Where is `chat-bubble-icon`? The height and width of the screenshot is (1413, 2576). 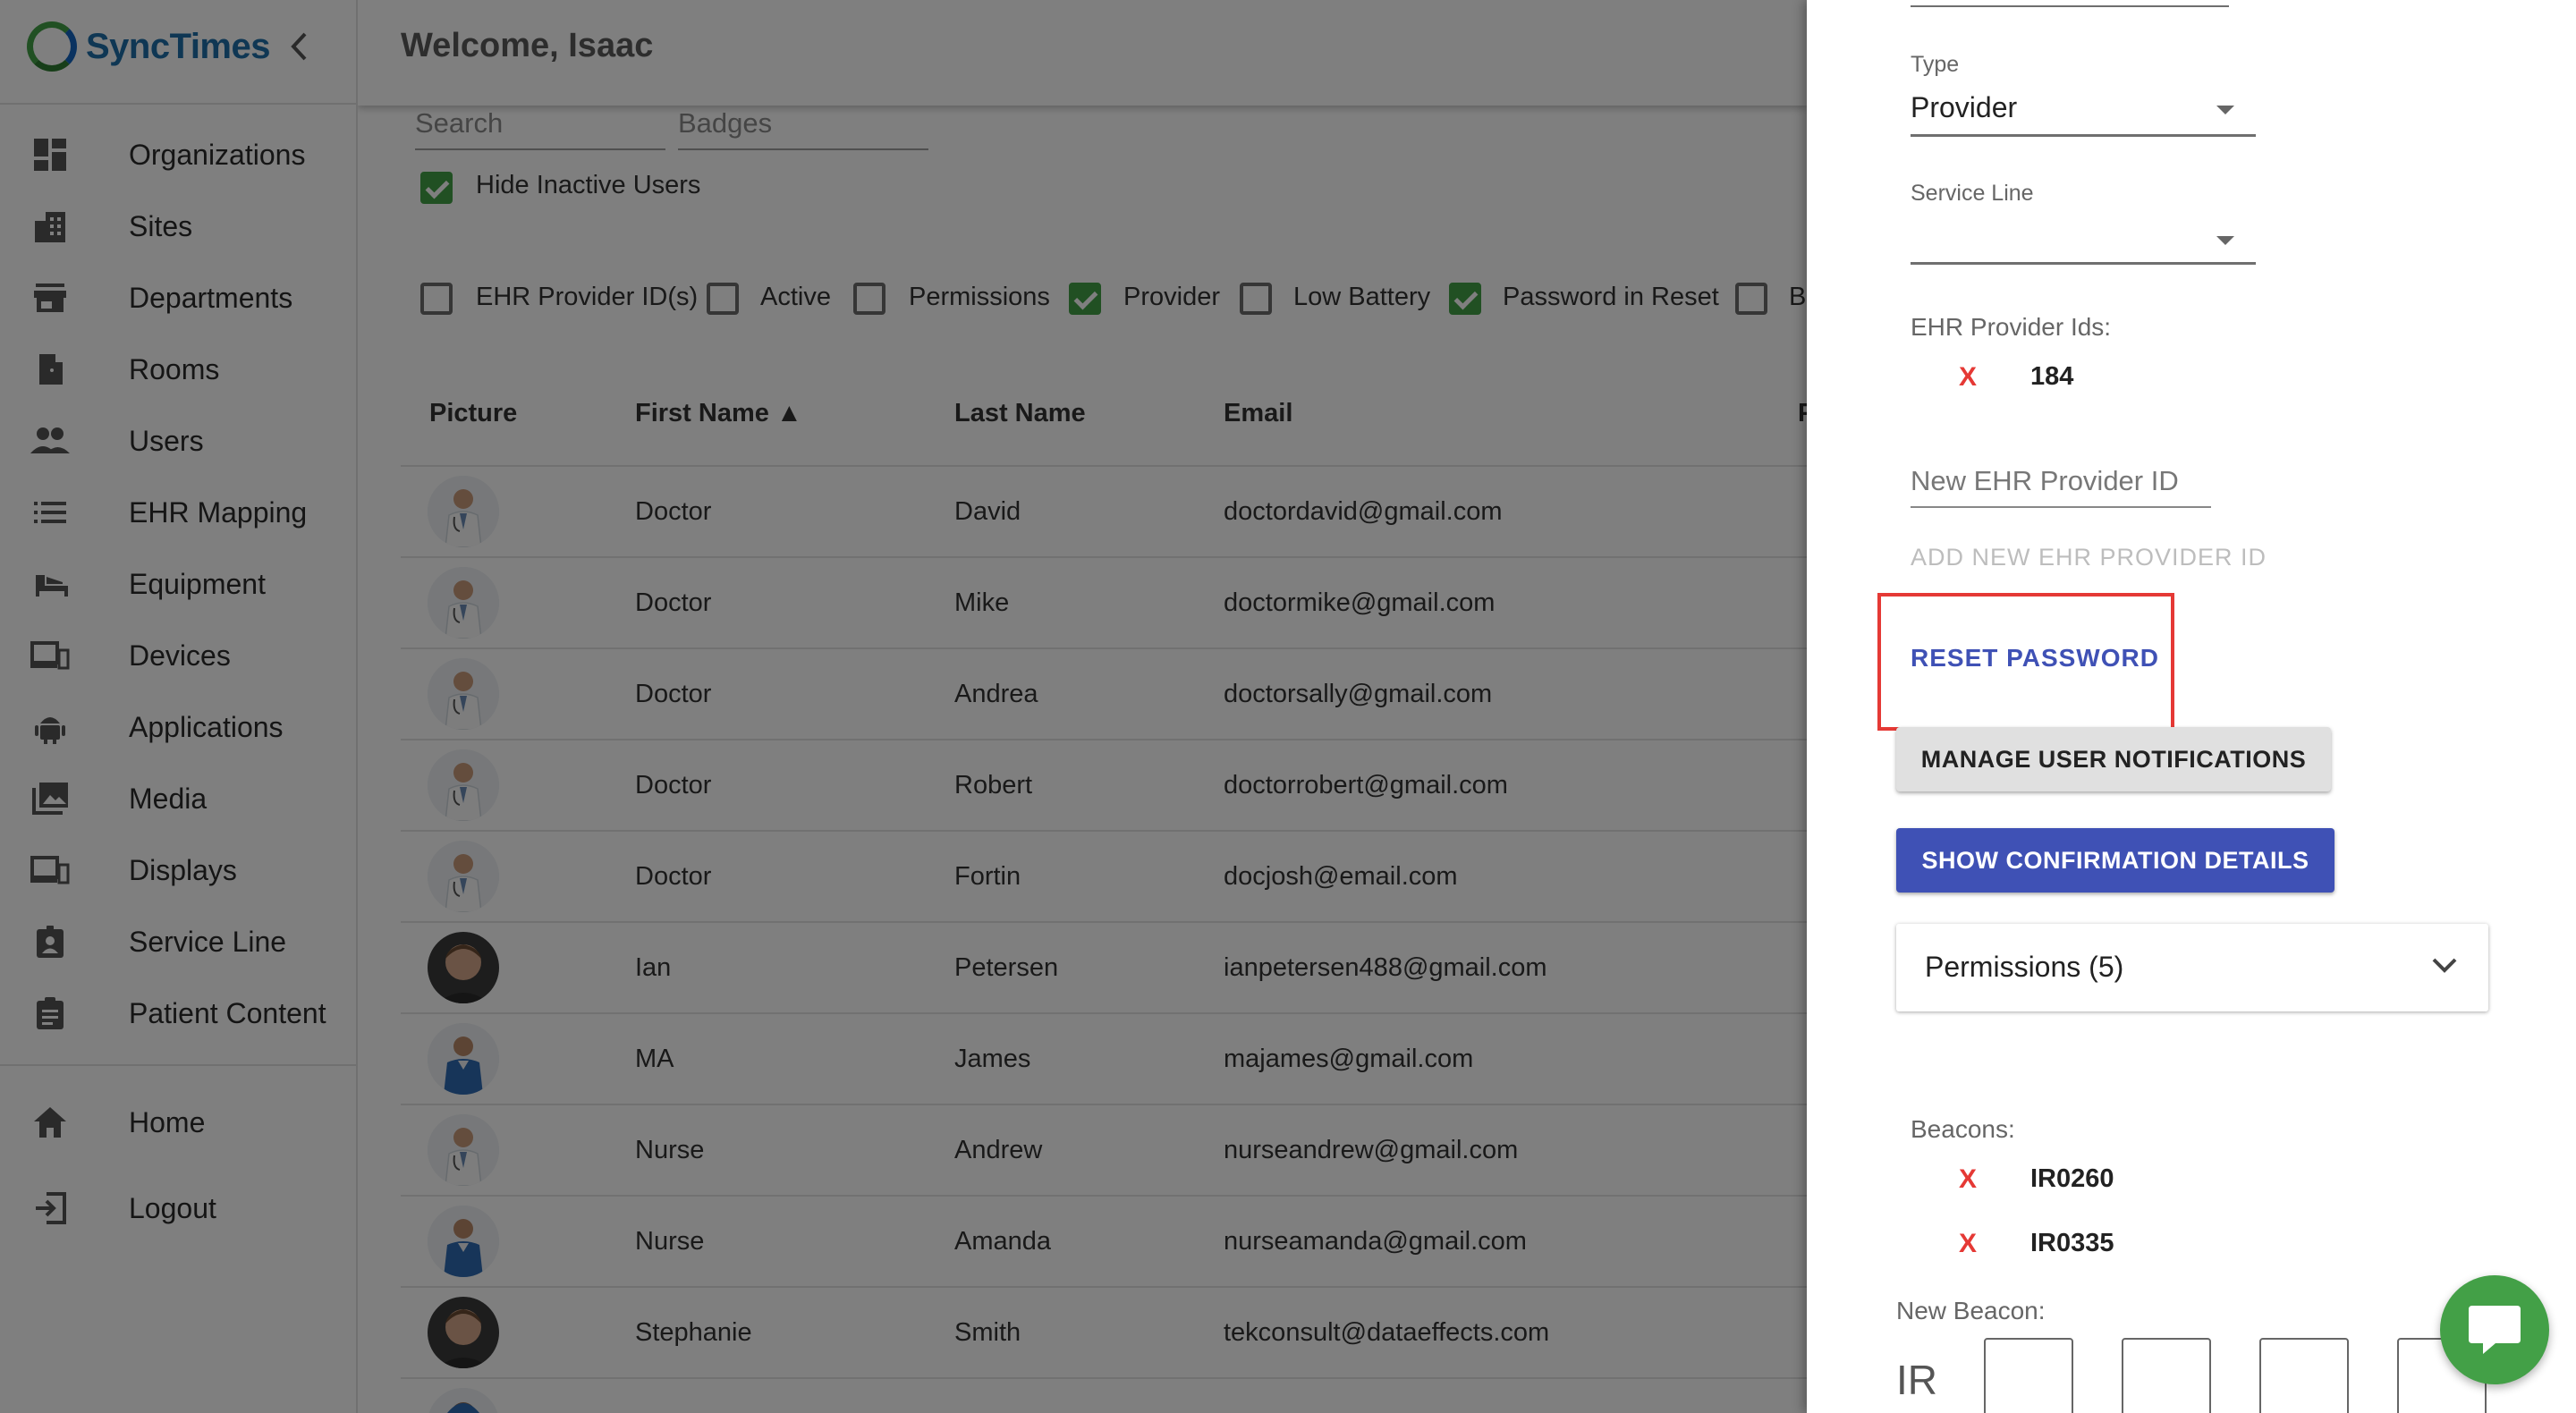 chat-bubble-icon is located at coordinates (2495, 1330).